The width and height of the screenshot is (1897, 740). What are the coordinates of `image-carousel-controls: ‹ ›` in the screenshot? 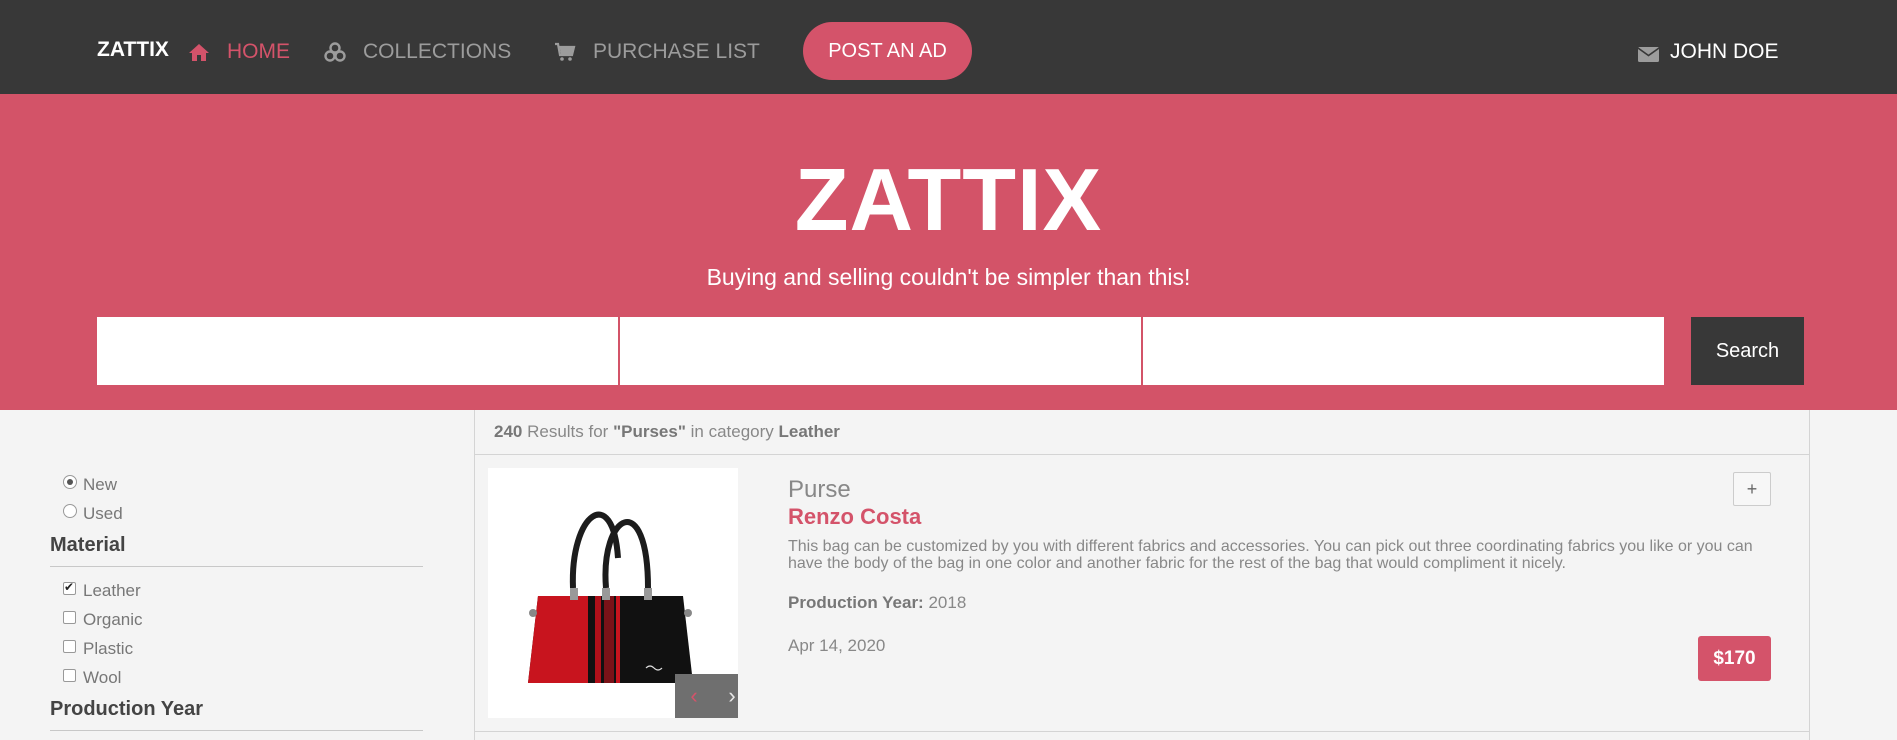 It's located at (706, 696).